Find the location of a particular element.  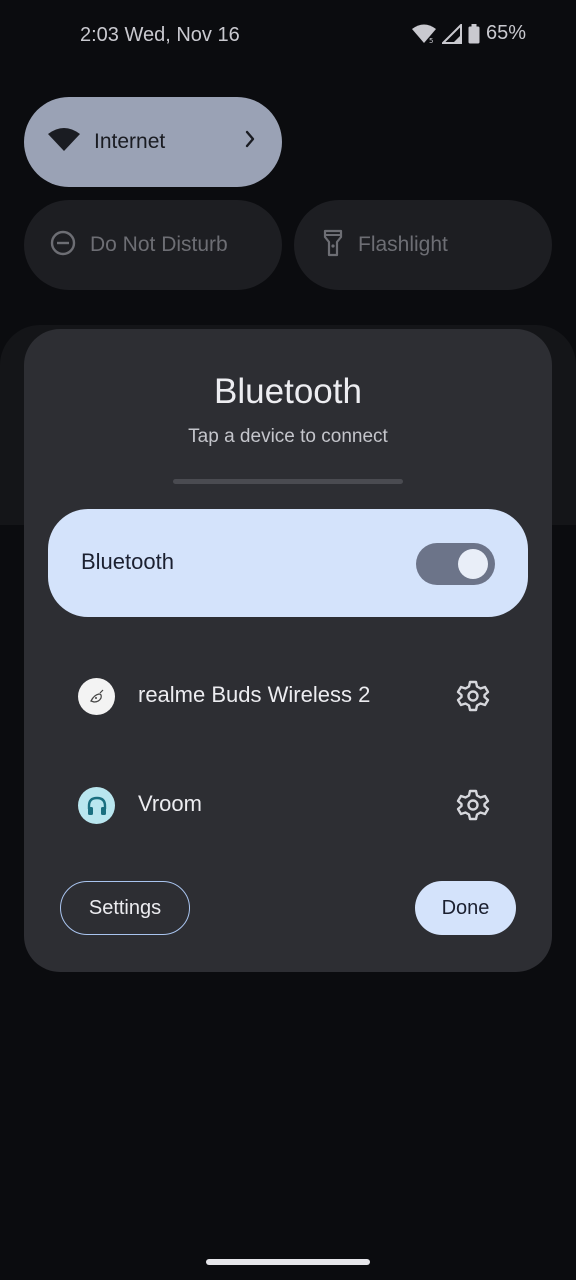

dialog-subtitle: Tap a device to connect is located at coordinates (288, 436).